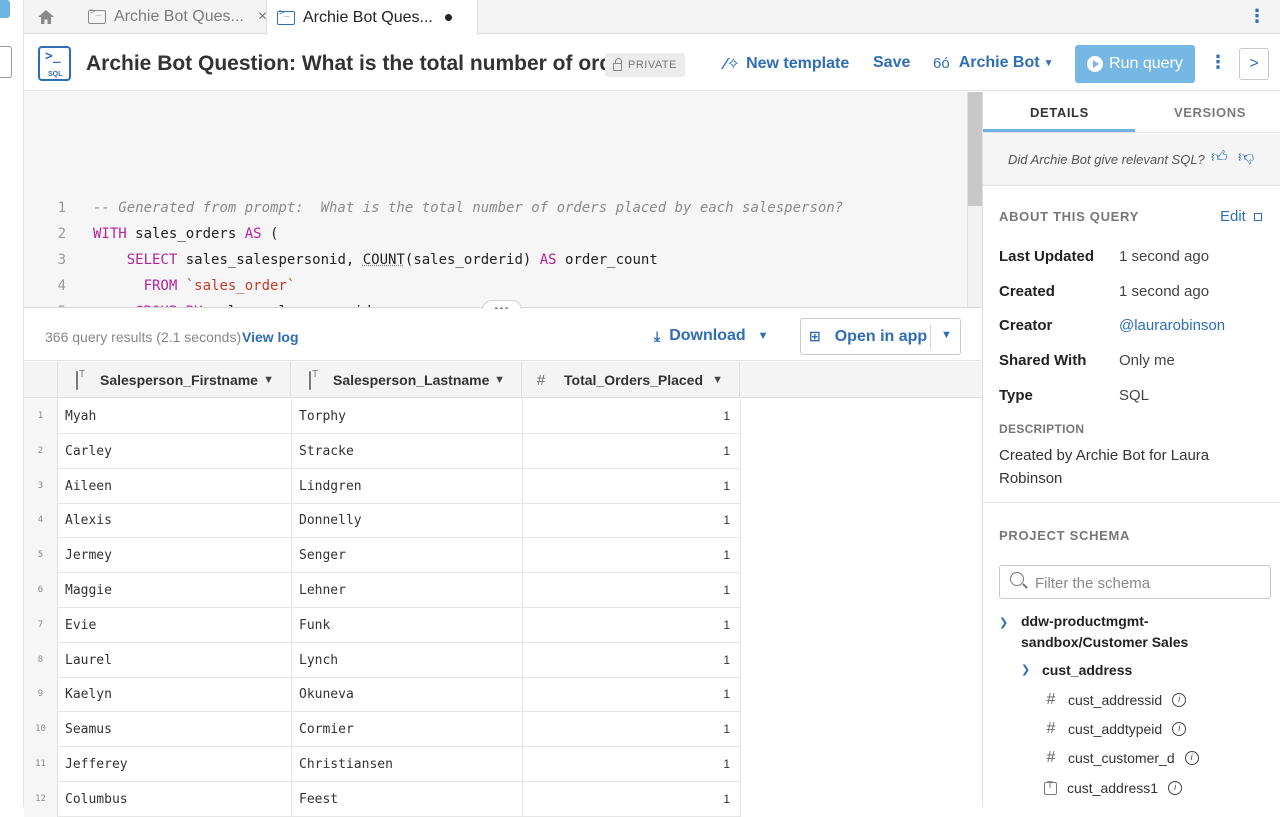  Describe the element at coordinates (382, 695) in the screenshot. I see `table-row: 9 Kaelyn Okuneva 1` at that location.